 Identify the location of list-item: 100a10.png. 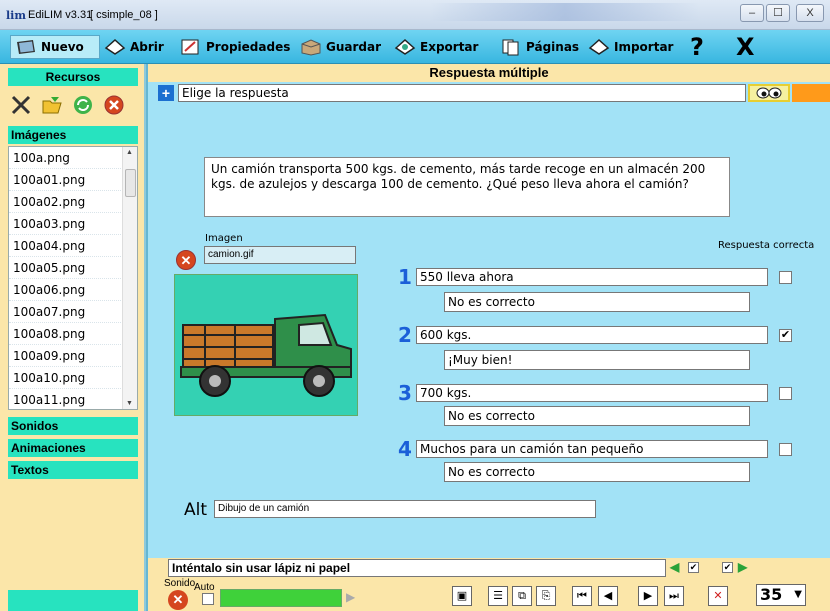
(73, 378).